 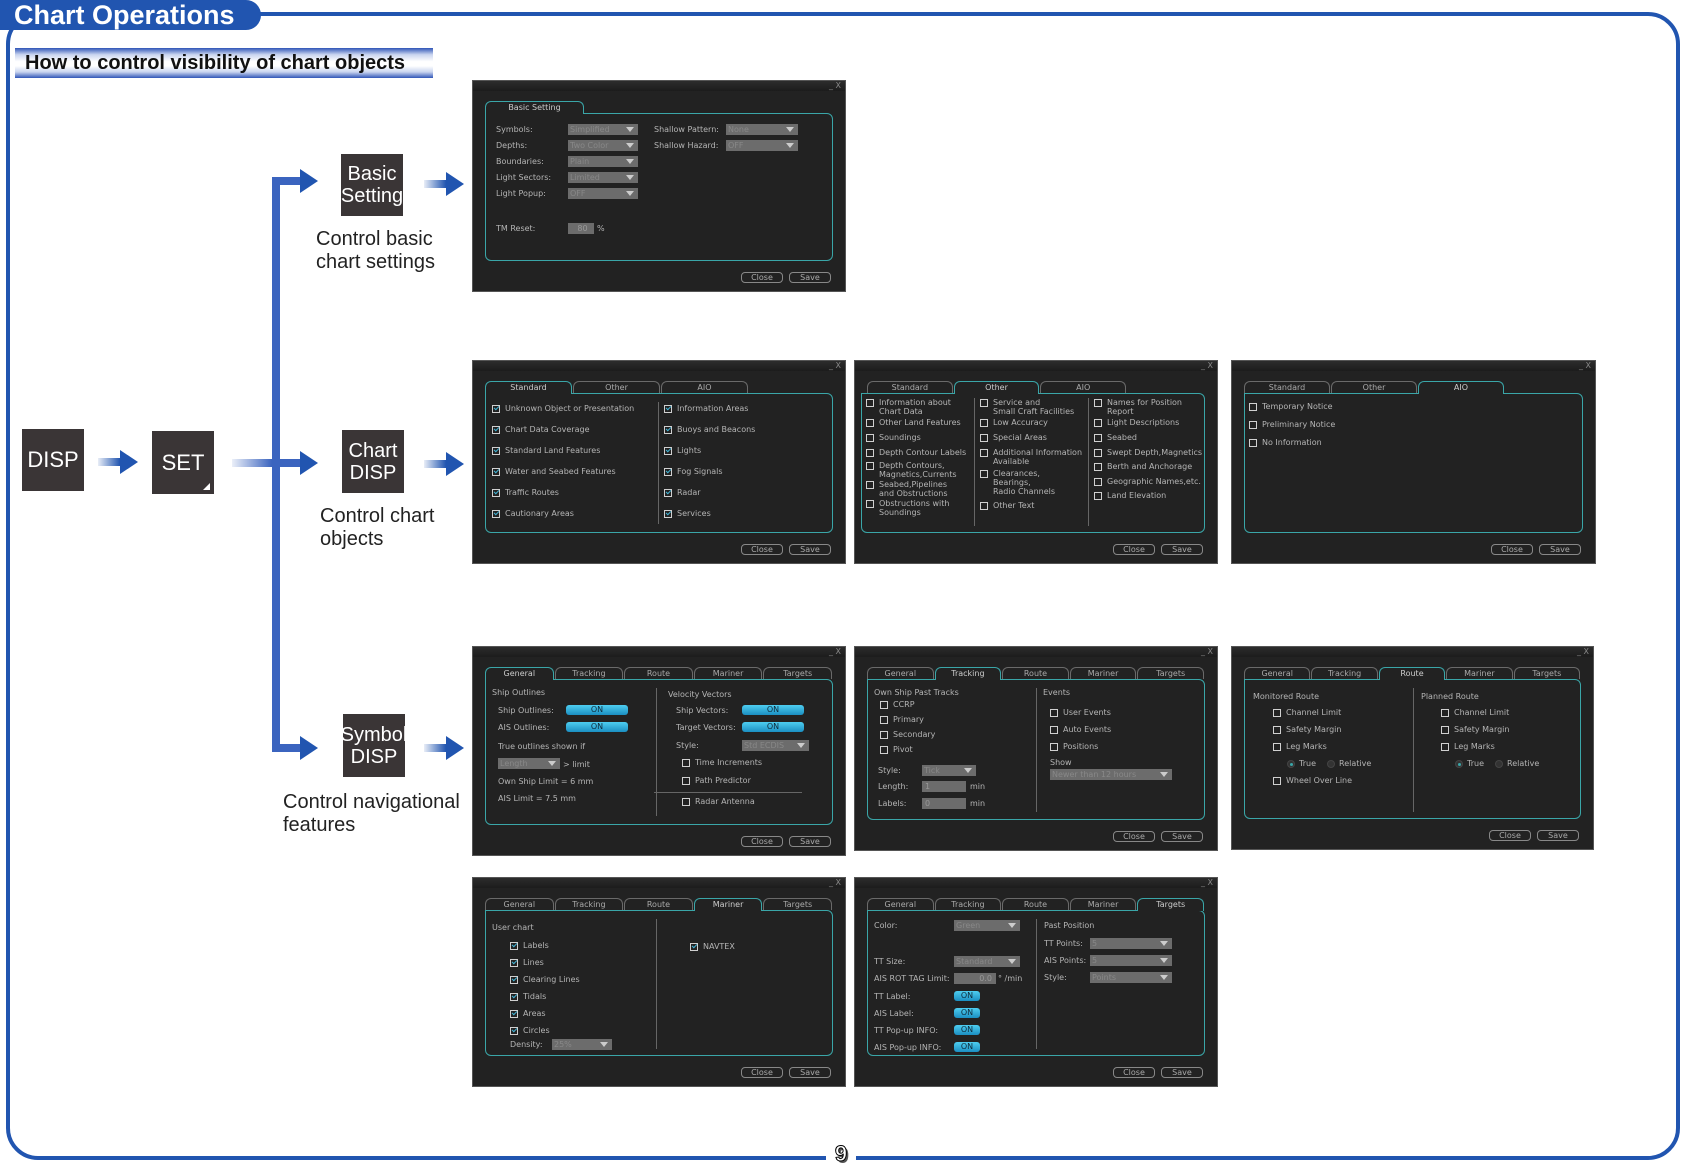 I want to click on checkbox-row: Time Increments, so click(x=722, y=762).